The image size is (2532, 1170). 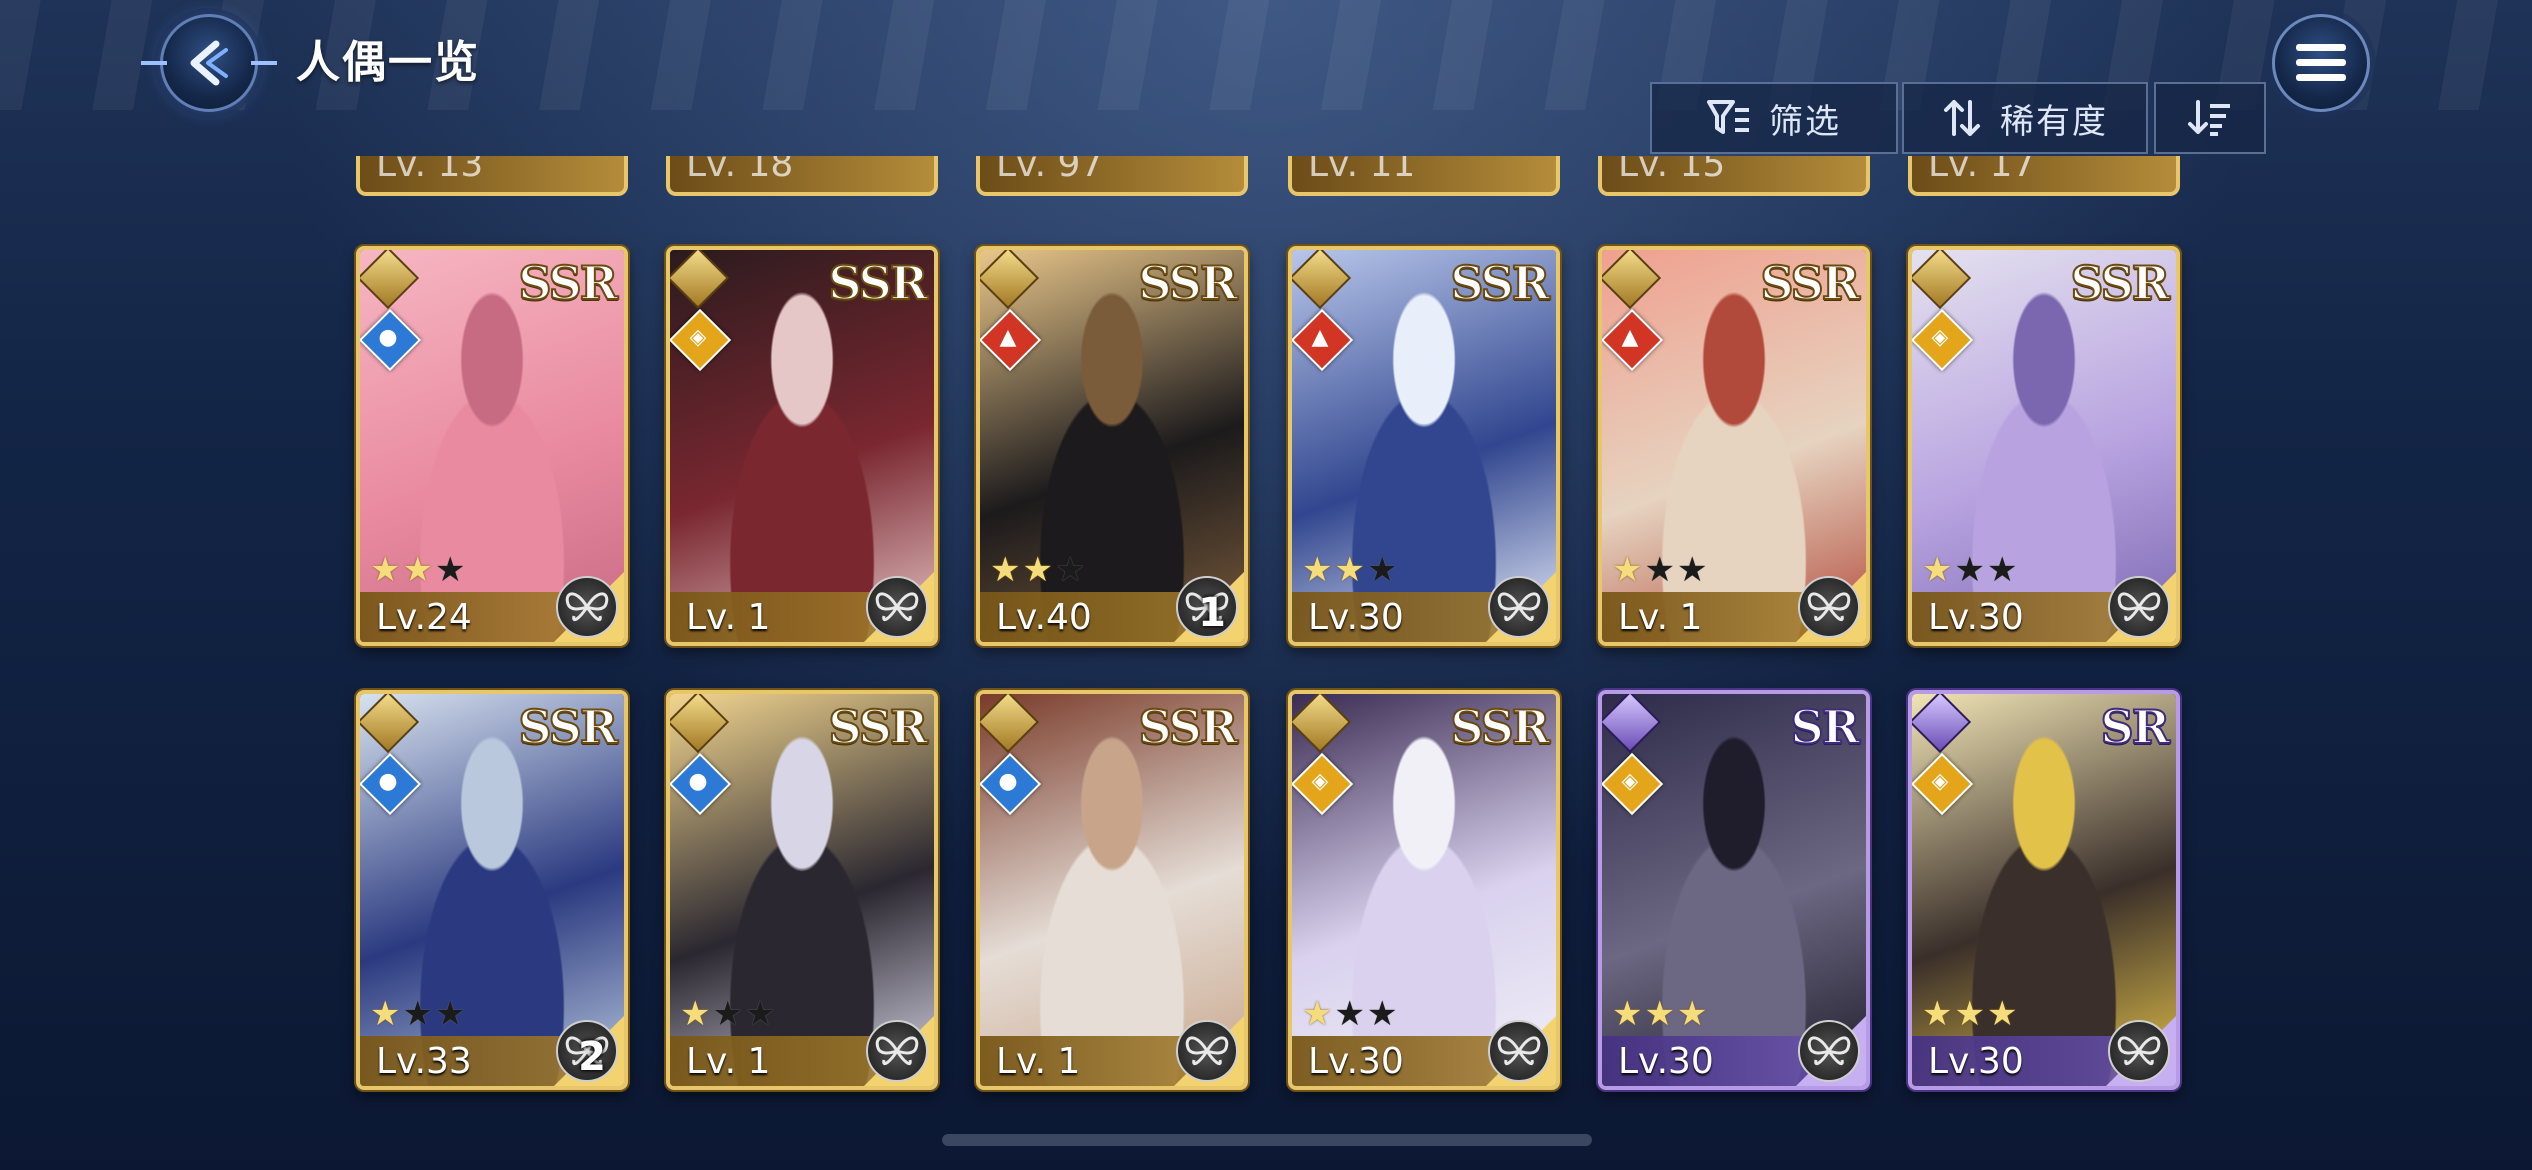 I want to click on partial-card-level: Lv. 17, so click(x=1982, y=170).